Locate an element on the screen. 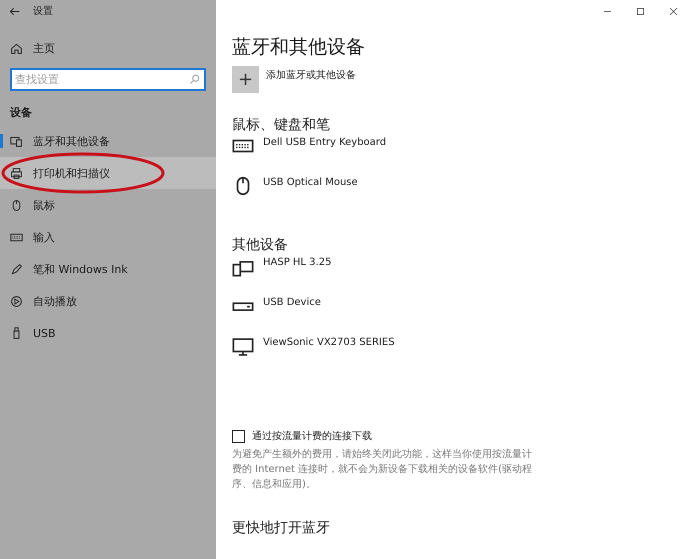 This screenshot has height=559, width=690. device-name: USB Optical Mouse is located at coordinates (310, 182).